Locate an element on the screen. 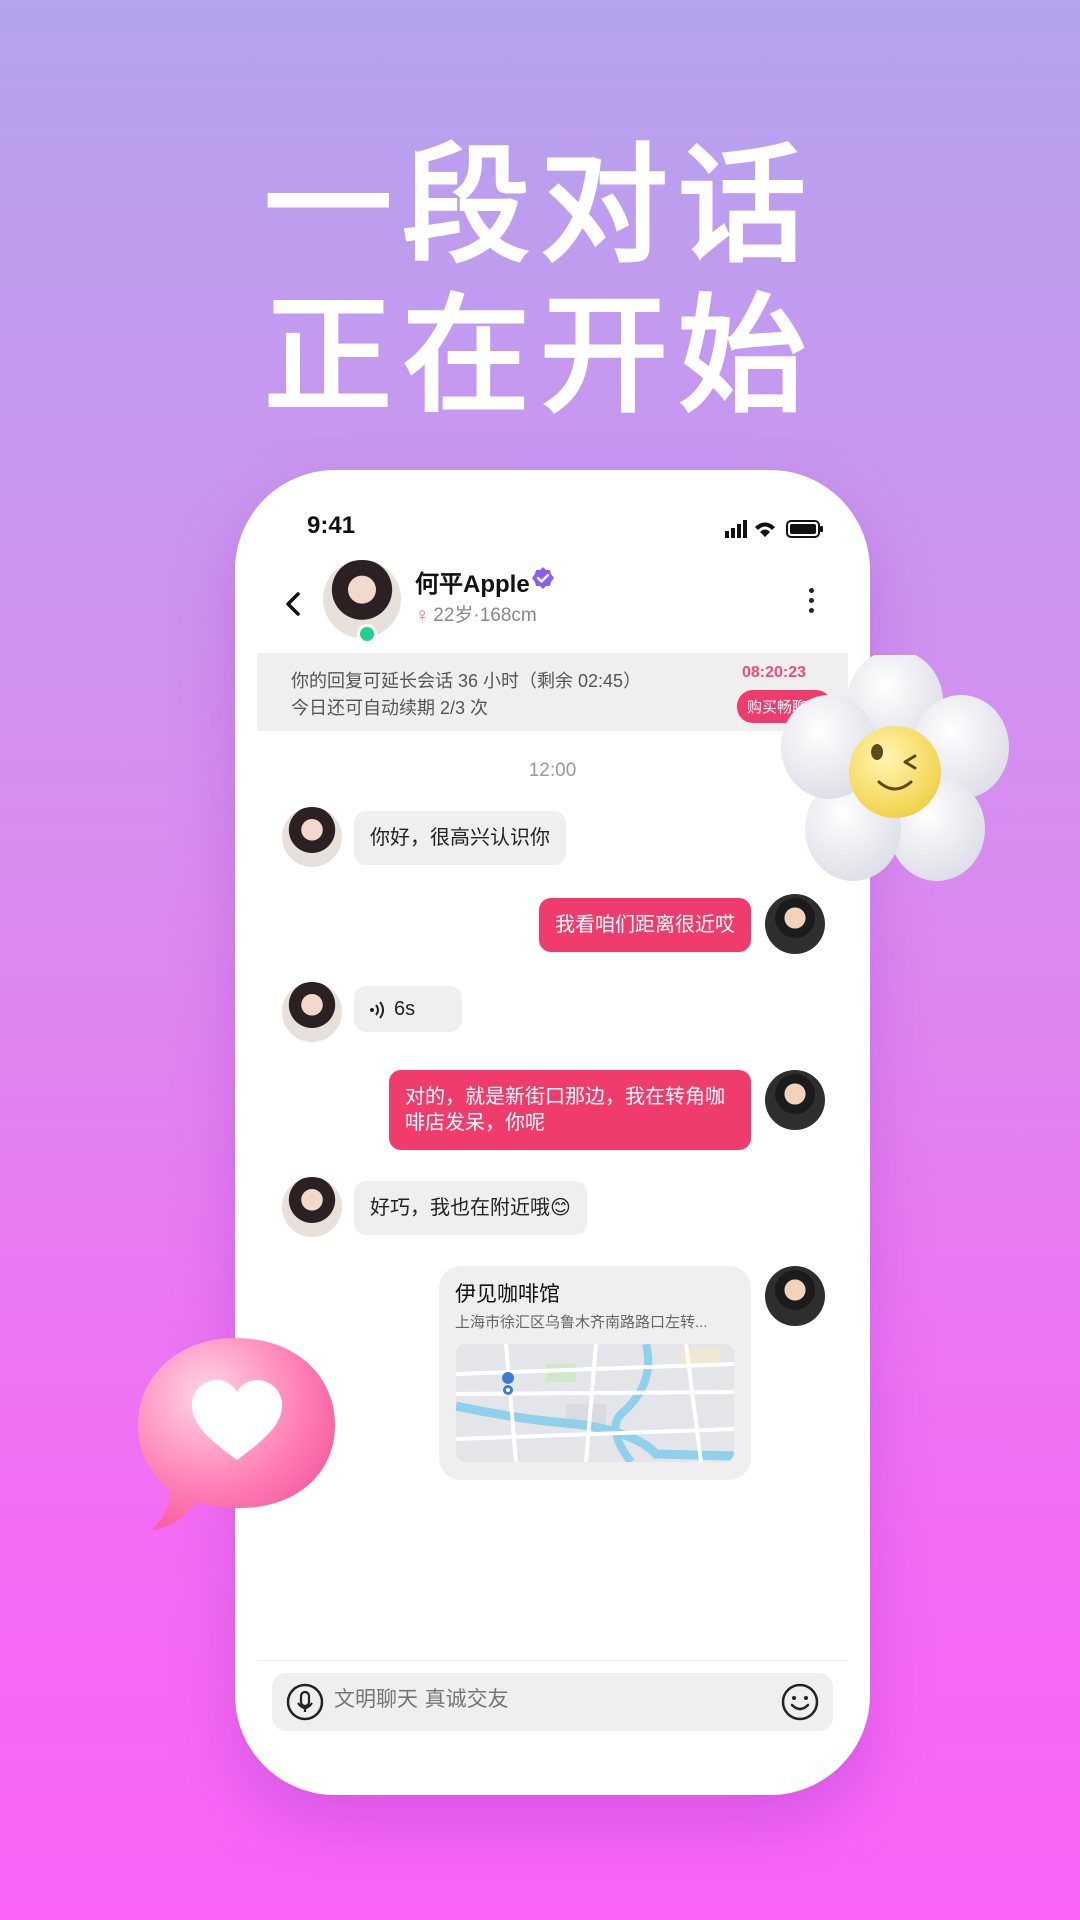 The height and width of the screenshot is (1920, 1080). message-bubble-out: 我看咱们距离很近哎 is located at coordinates (645, 925).